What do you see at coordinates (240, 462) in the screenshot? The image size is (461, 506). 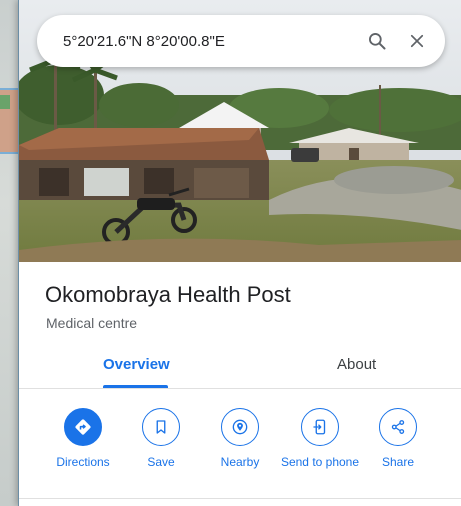 I see `nearby-label: Nearby` at bounding box center [240, 462].